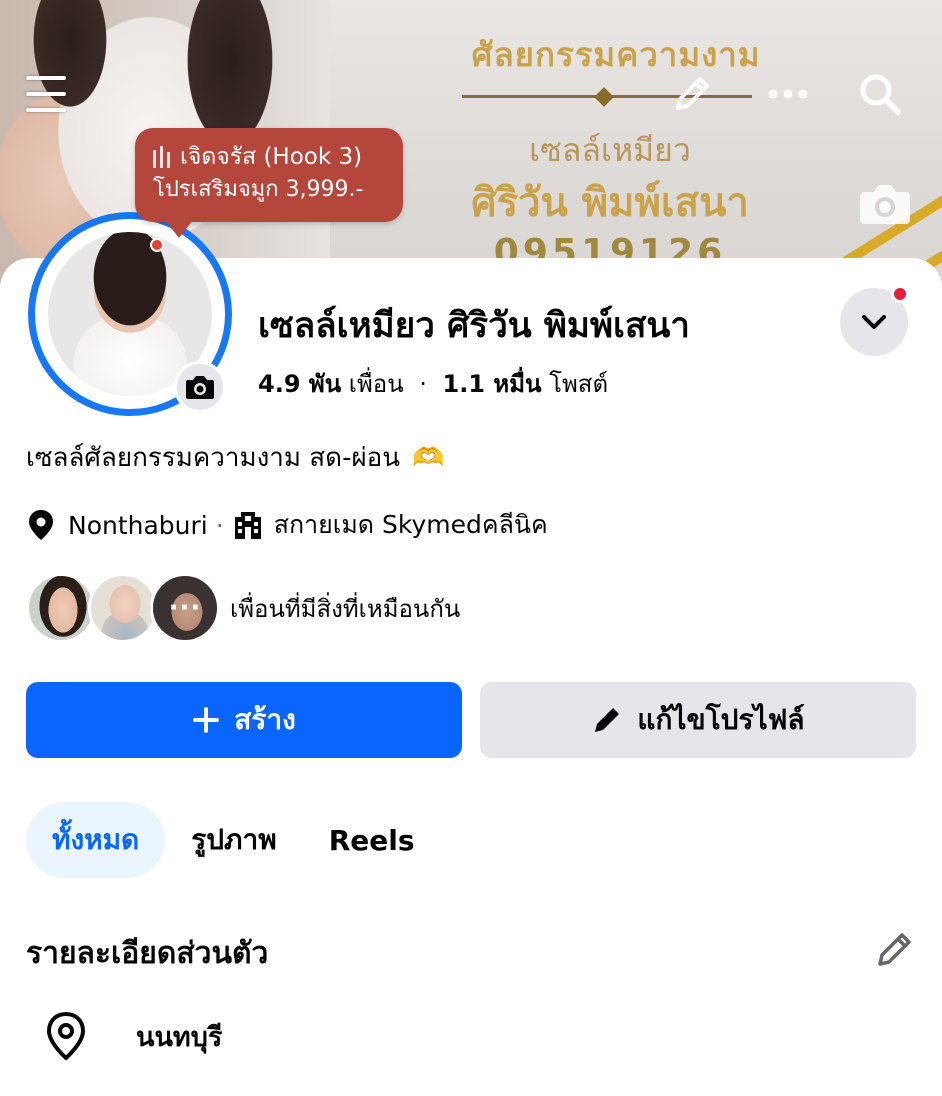 This screenshot has height=1096, width=942. What do you see at coordinates (579, 384) in the screenshot?
I see `posts-label: โพสต์` at bounding box center [579, 384].